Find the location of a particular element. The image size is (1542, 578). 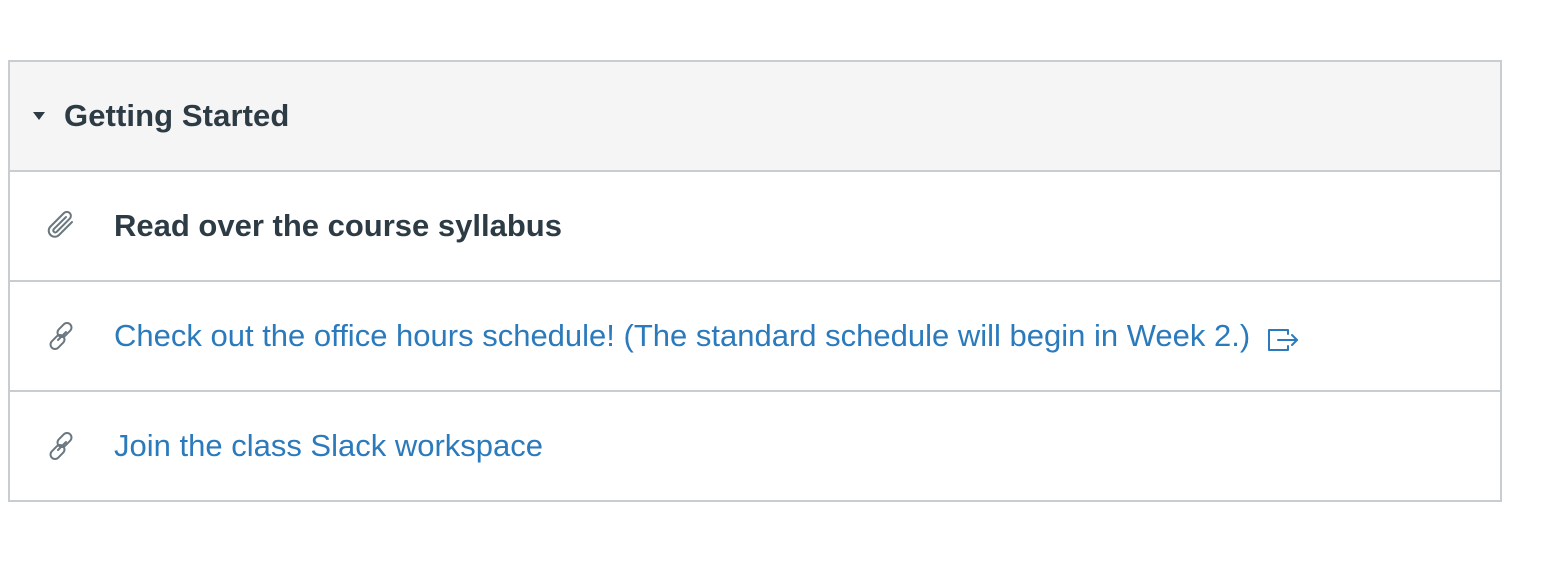

module-title: Getting Started is located at coordinates (177, 115).